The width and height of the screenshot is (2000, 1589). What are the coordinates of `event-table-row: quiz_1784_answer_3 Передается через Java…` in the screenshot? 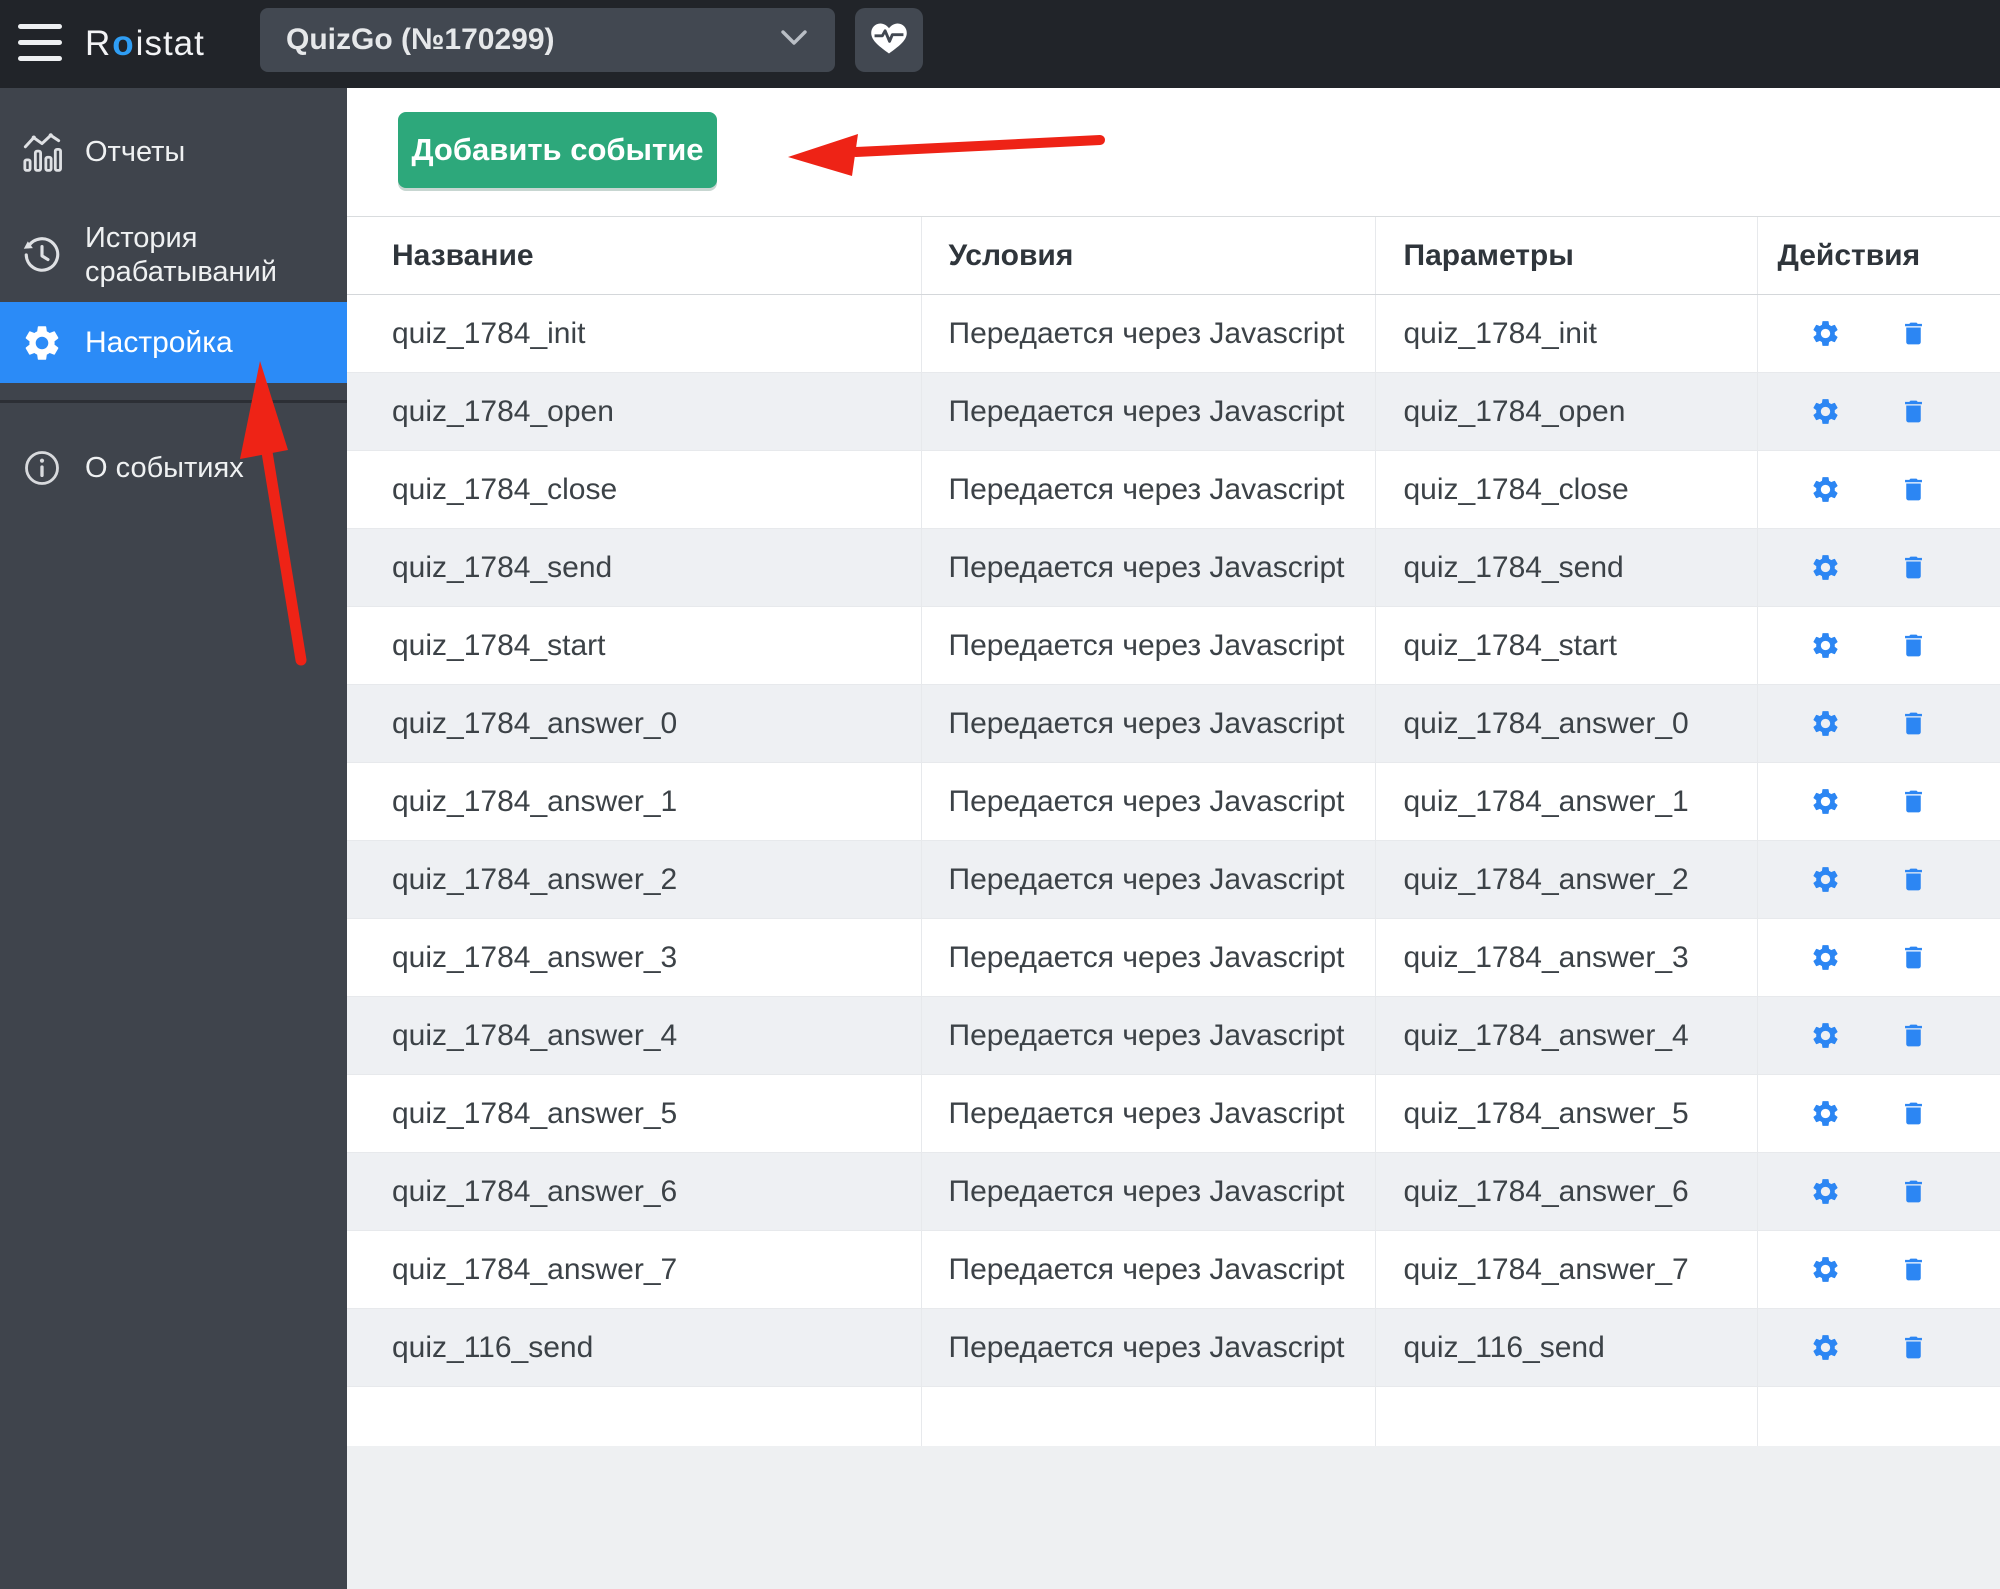 It's located at (1173, 957).